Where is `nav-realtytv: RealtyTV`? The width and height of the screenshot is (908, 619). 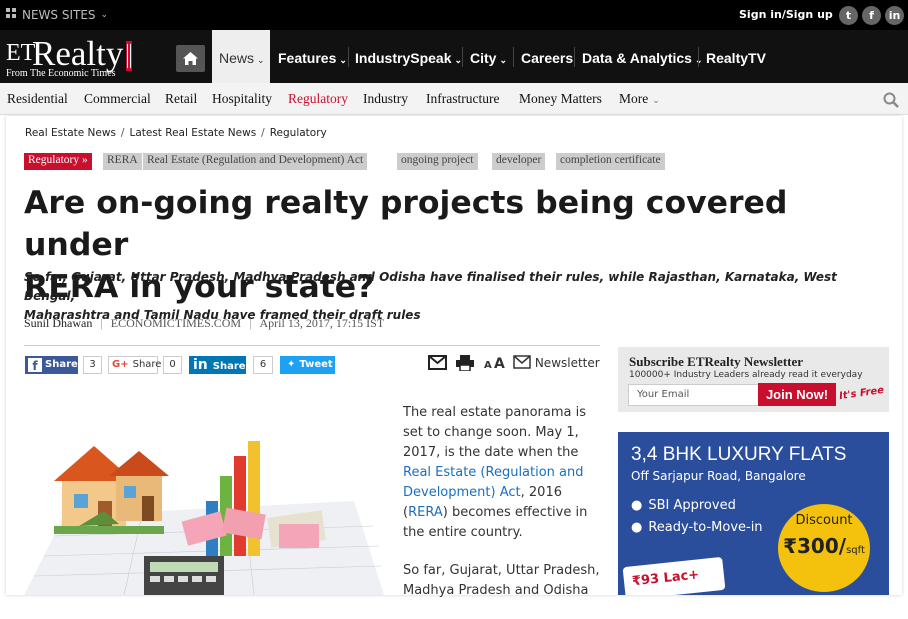
nav-realtytv: RealtyTV is located at coordinates (736, 58).